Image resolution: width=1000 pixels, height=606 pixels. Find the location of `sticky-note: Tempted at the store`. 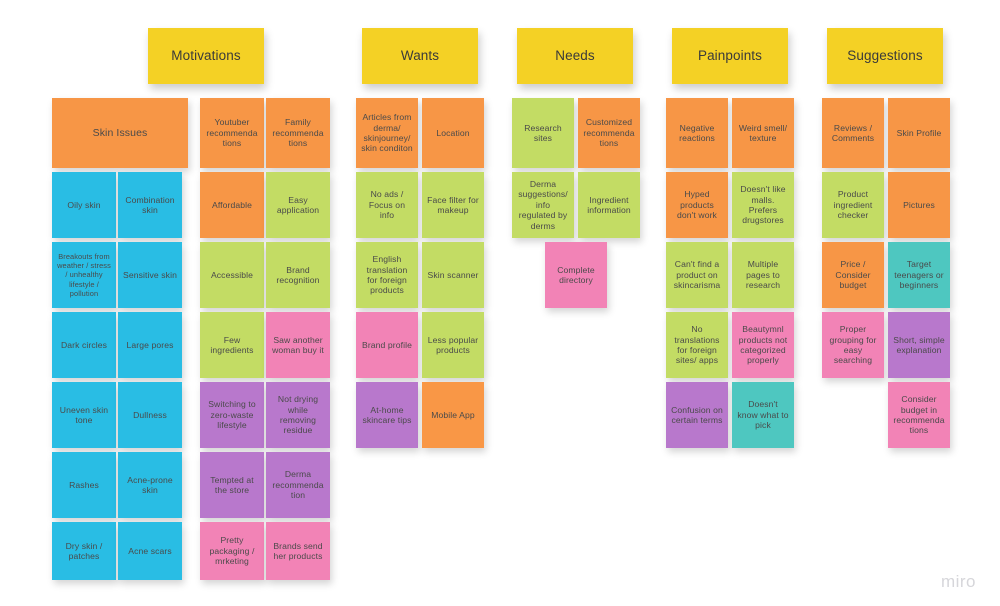

sticky-note: Tempted at the store is located at coordinates (232, 485).